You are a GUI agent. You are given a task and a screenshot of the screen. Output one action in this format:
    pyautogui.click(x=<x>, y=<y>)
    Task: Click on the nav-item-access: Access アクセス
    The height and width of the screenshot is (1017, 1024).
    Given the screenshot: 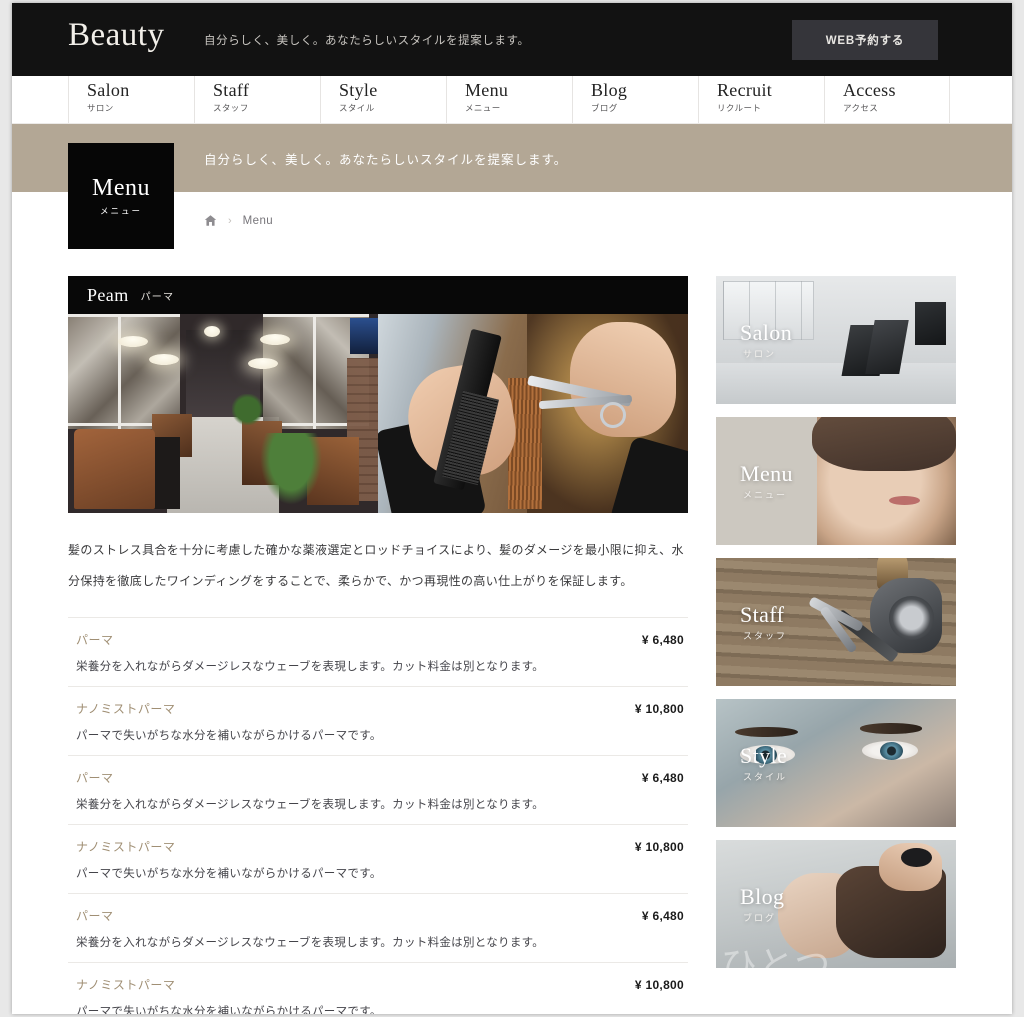 What is the action you would take?
    pyautogui.click(x=887, y=99)
    